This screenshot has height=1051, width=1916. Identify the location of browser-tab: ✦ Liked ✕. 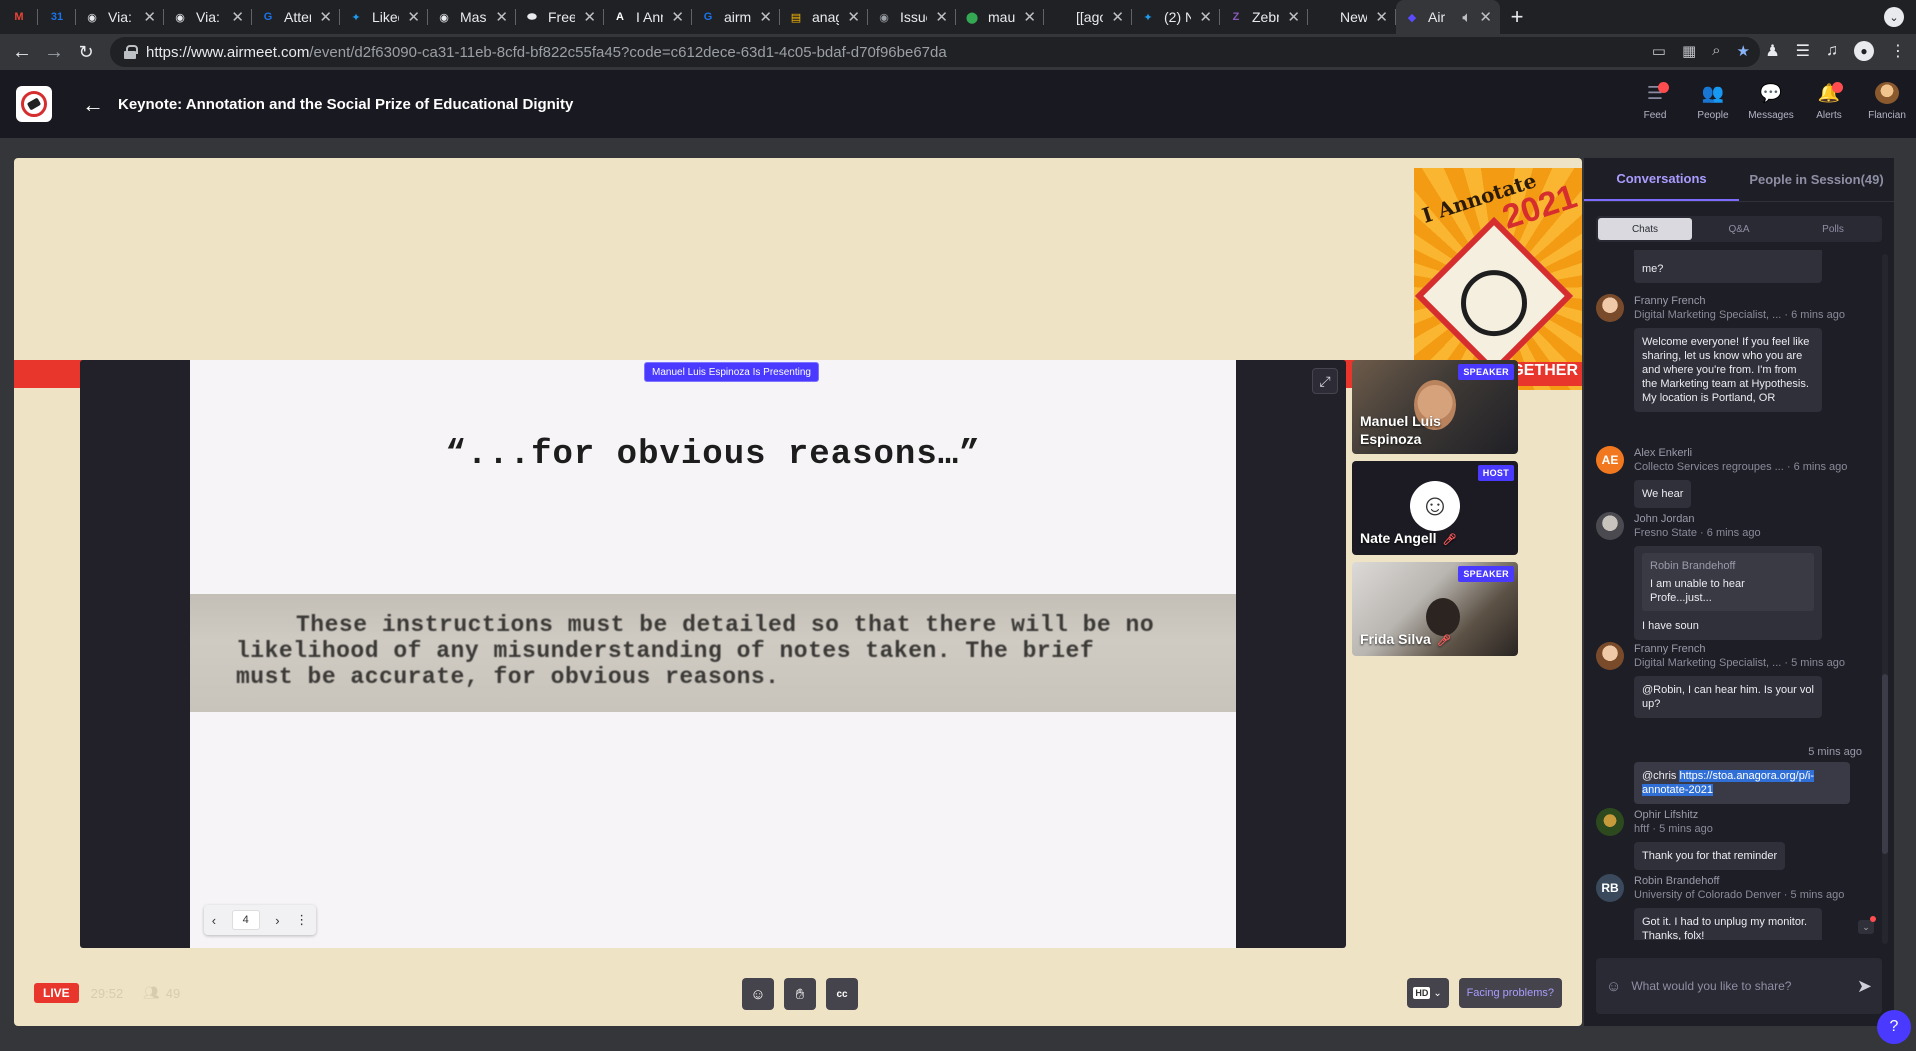
(384, 17).